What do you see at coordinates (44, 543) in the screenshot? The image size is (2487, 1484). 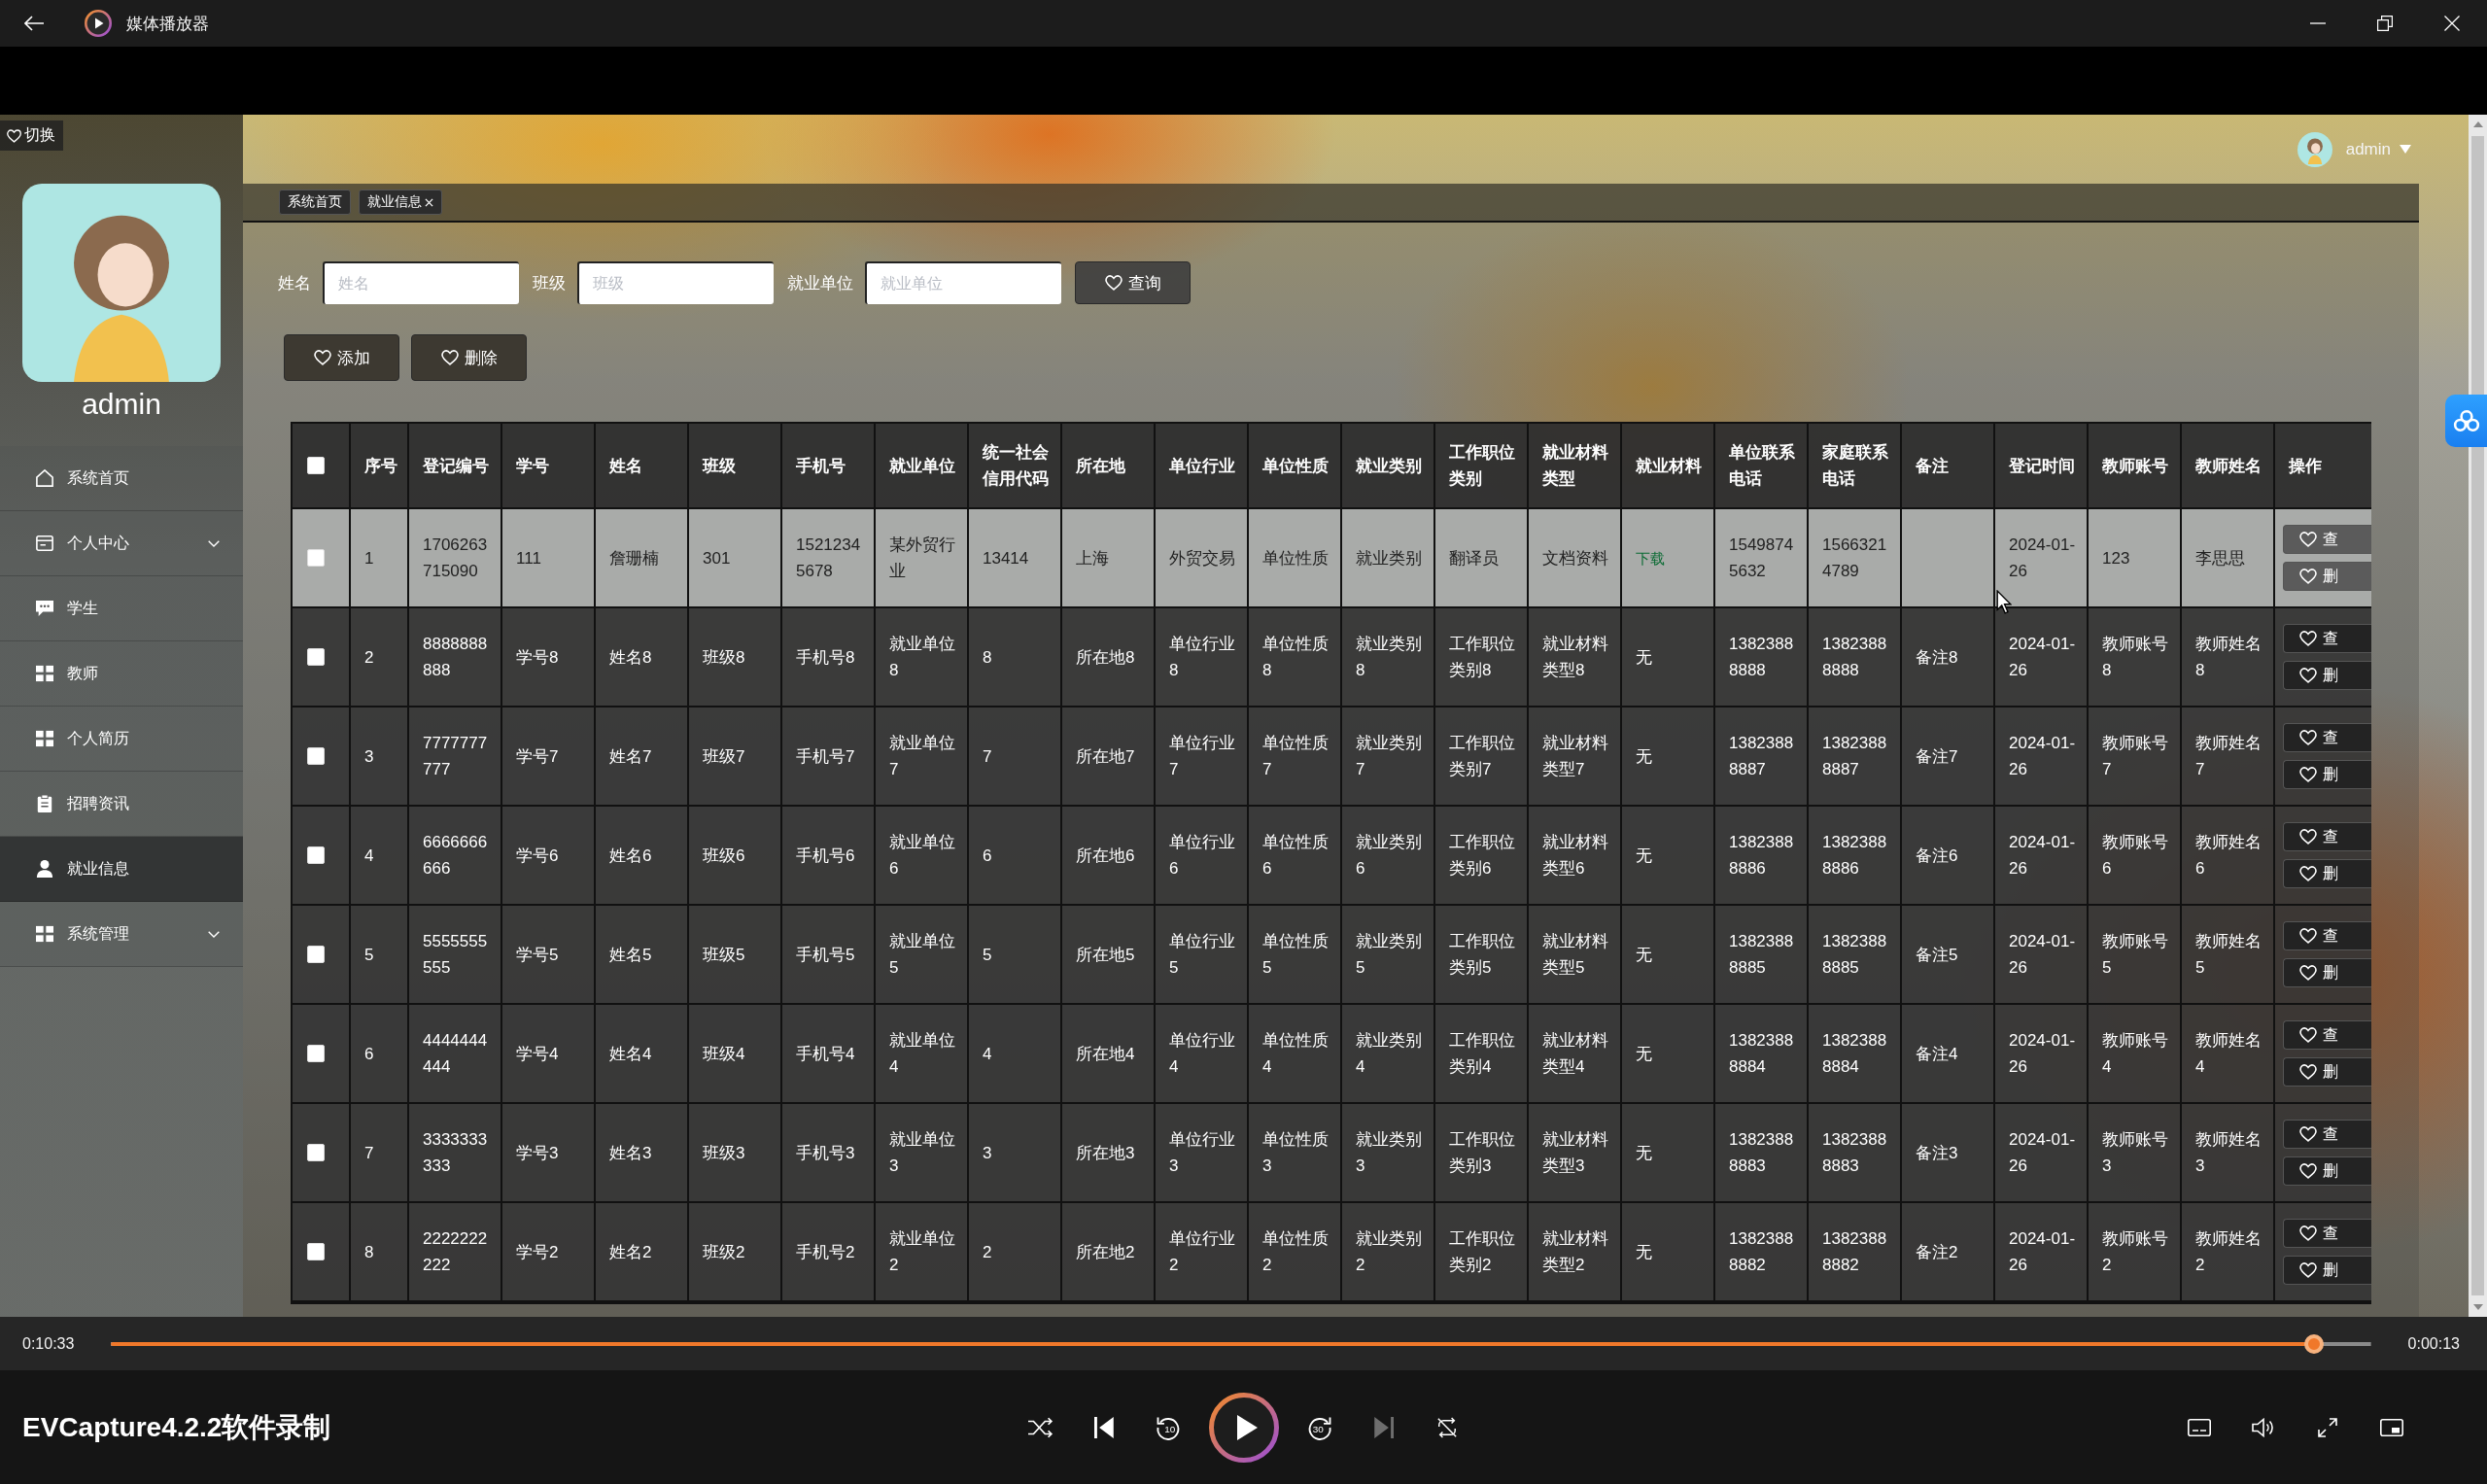 I see `card-icon` at bounding box center [44, 543].